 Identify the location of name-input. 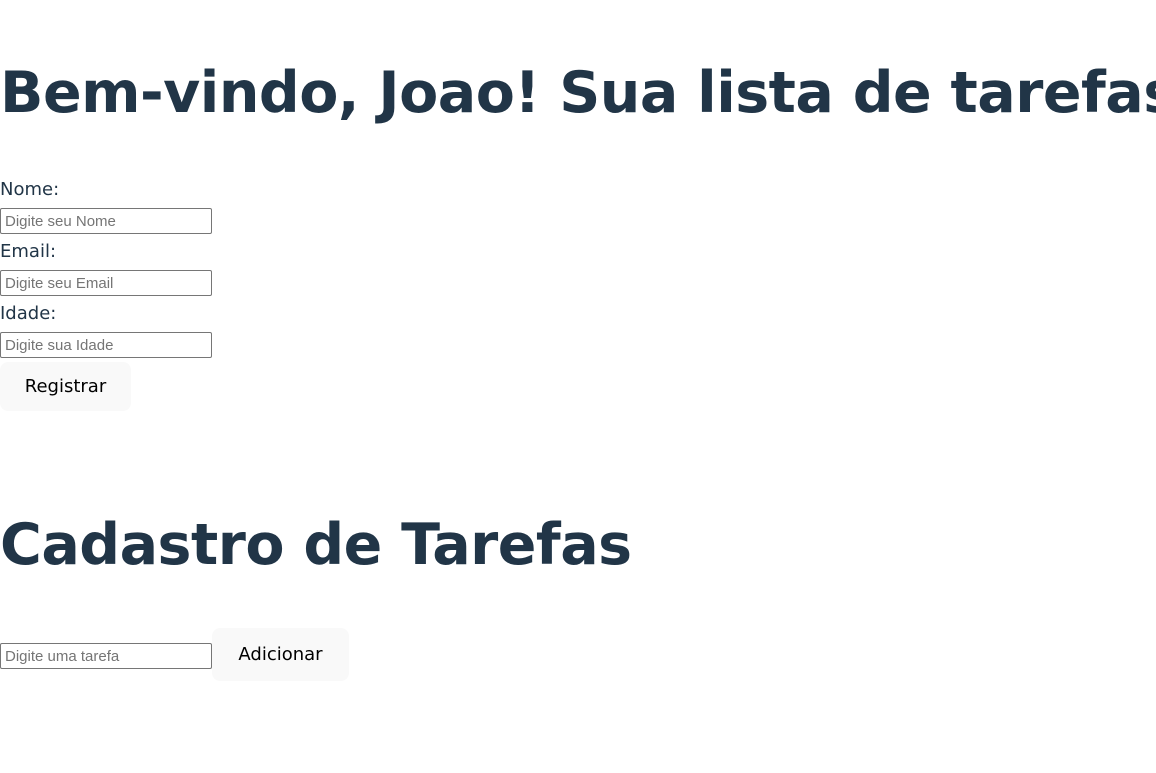
(106, 221).